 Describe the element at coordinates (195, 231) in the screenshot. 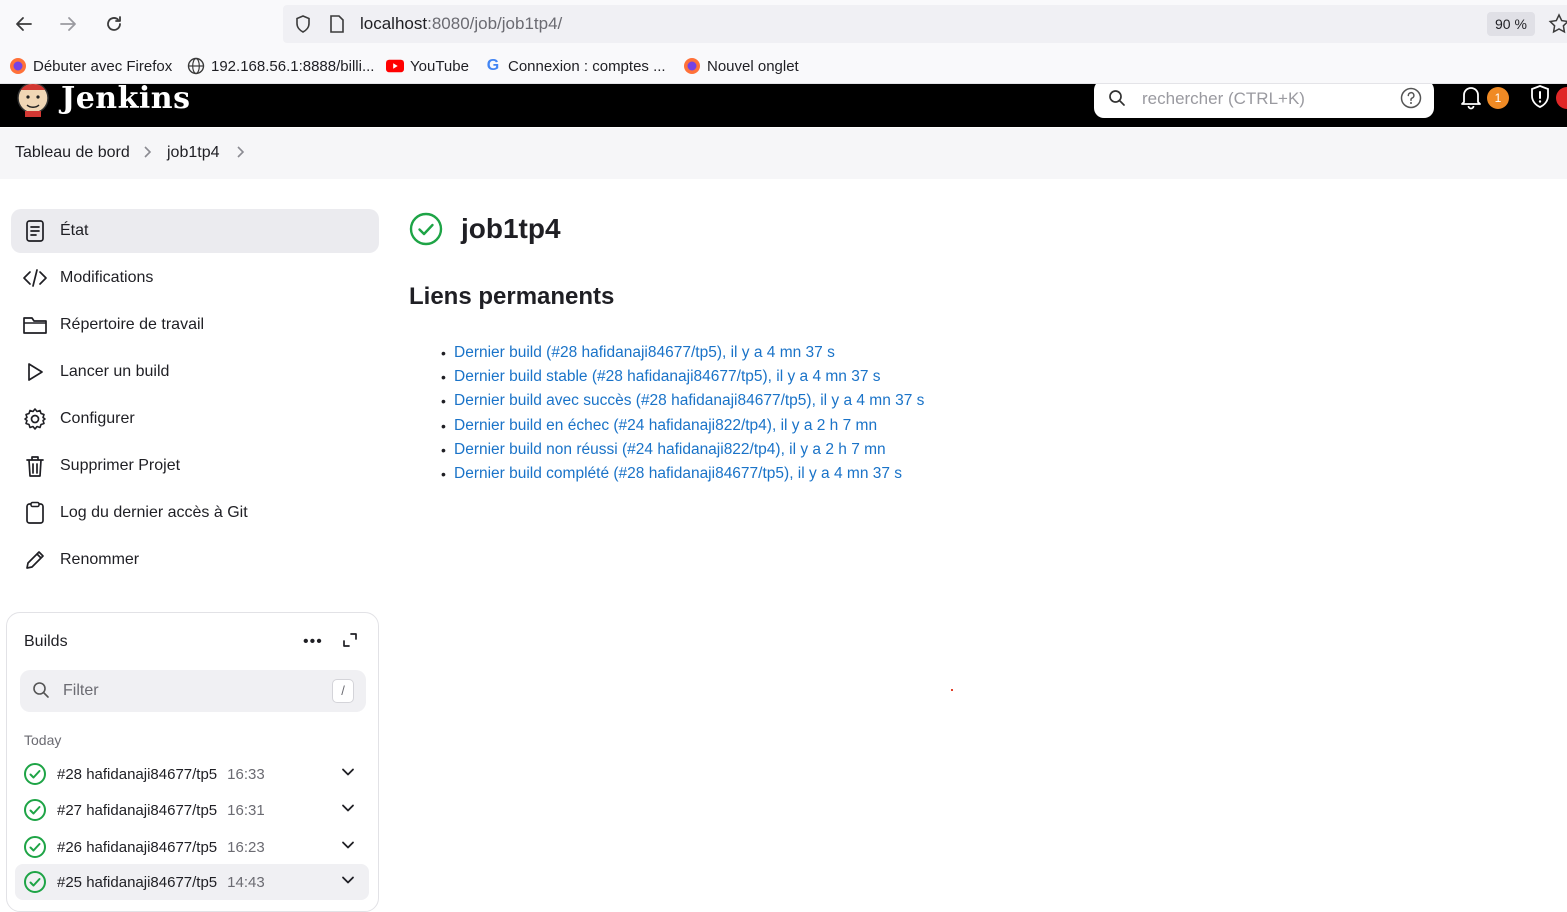

I see `sidebar-item-etat: État` at that location.